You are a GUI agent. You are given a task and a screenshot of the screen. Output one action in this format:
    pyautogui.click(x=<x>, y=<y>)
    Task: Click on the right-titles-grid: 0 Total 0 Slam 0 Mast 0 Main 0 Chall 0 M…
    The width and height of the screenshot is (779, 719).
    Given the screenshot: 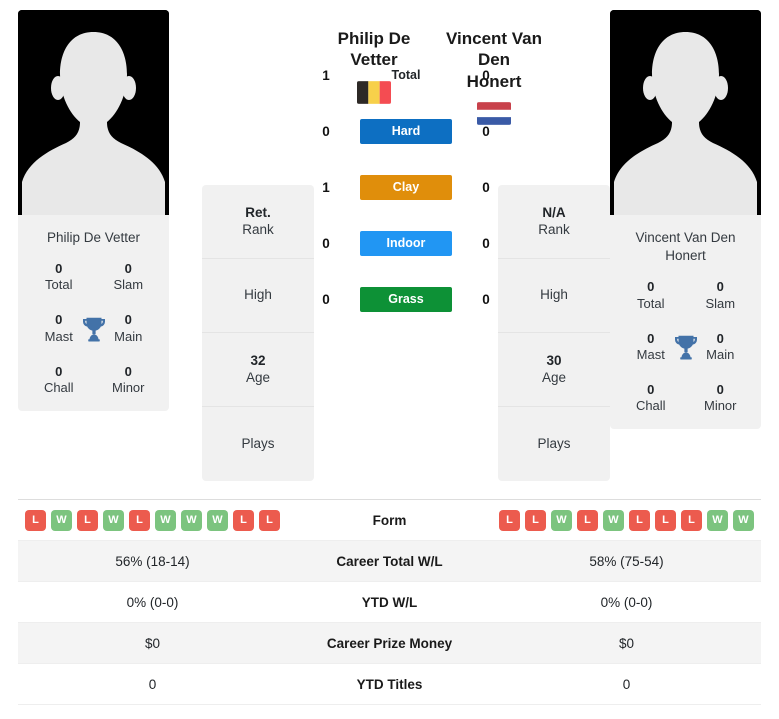 What is the action you would take?
    pyautogui.click(x=685, y=346)
    